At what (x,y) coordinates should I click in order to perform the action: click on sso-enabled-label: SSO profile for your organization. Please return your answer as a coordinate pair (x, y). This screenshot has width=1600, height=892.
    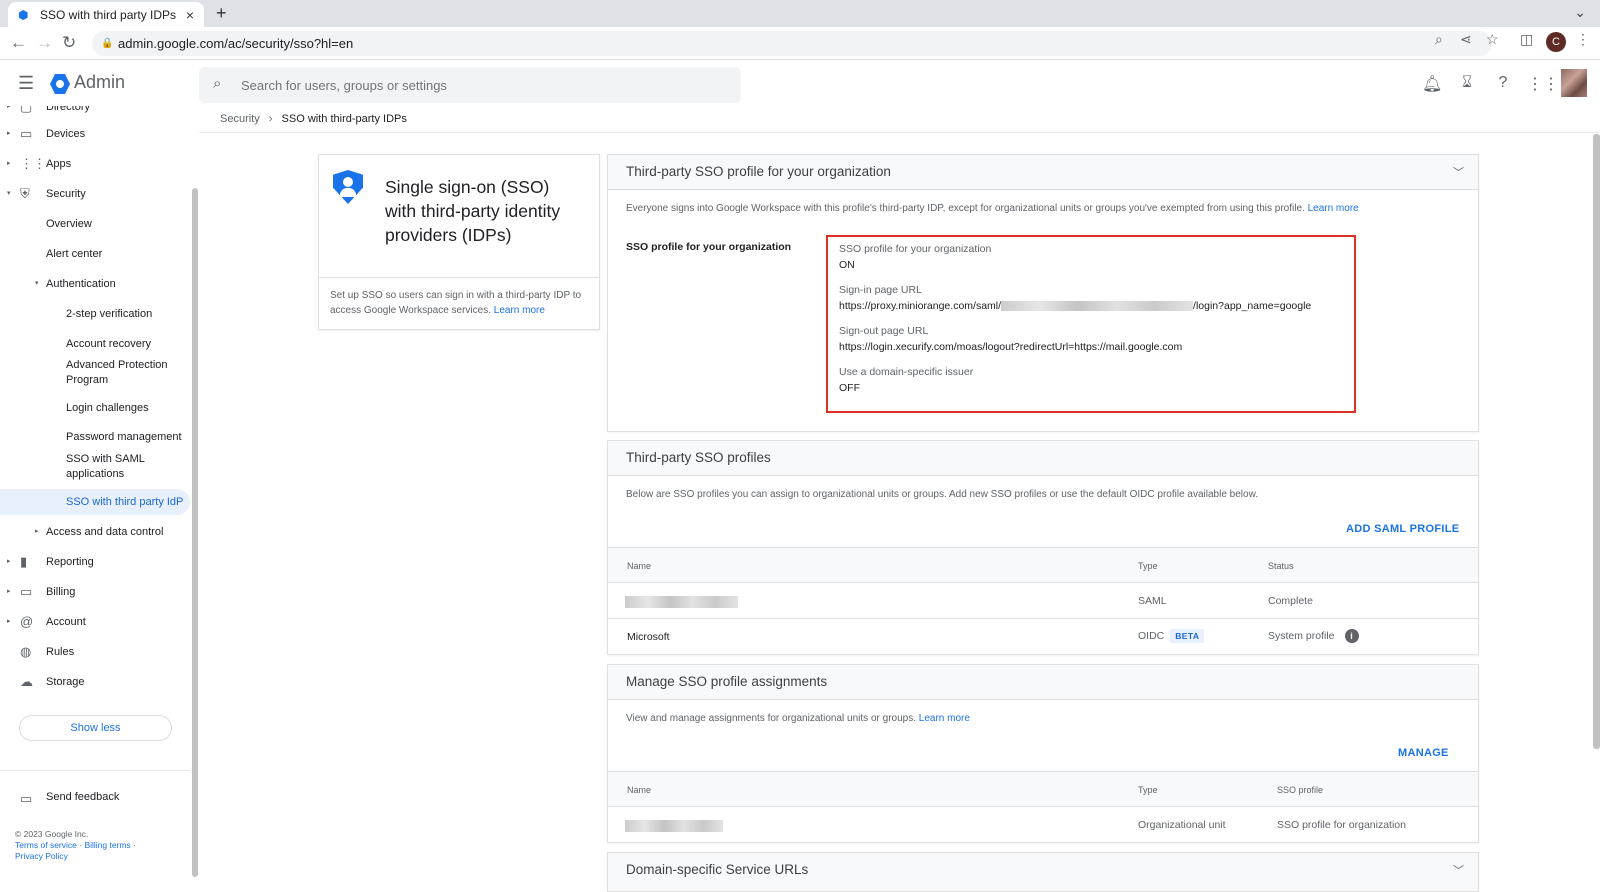
    Looking at the image, I should click on (915, 249).